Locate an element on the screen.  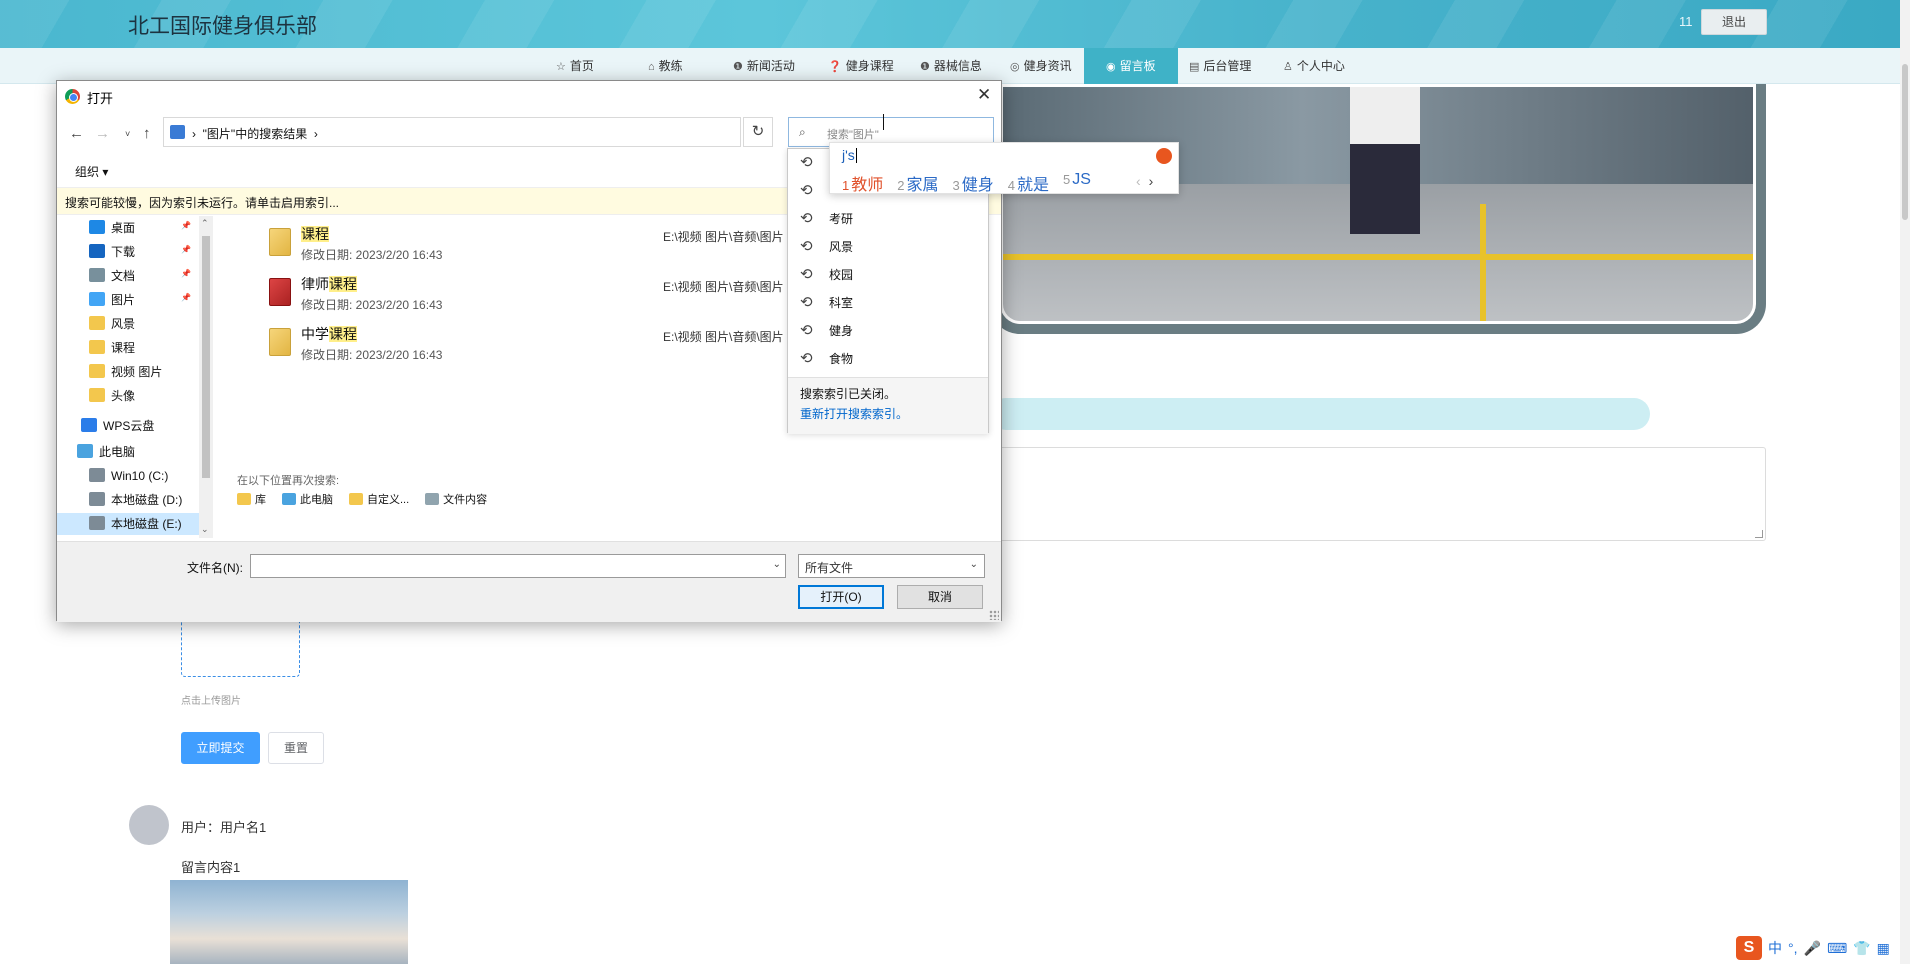
navigation-scrollbar: ⌃ ⌄ is located at coordinates (206, 377).